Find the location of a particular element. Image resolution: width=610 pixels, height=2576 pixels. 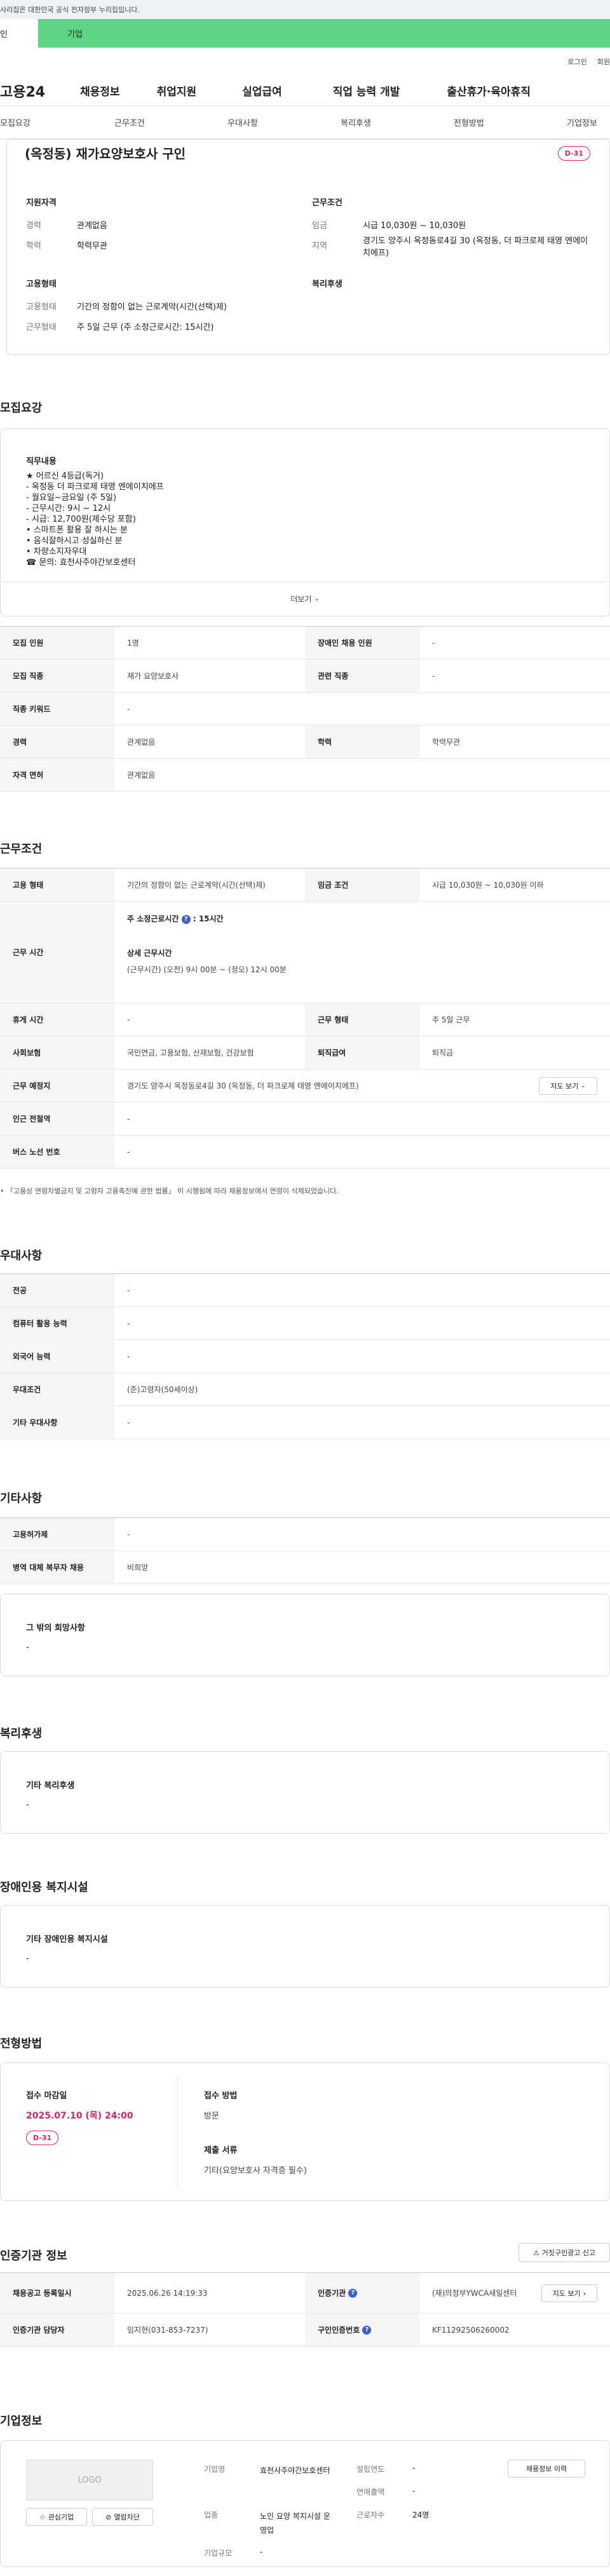

join-link: 회원 is located at coordinates (603, 62).